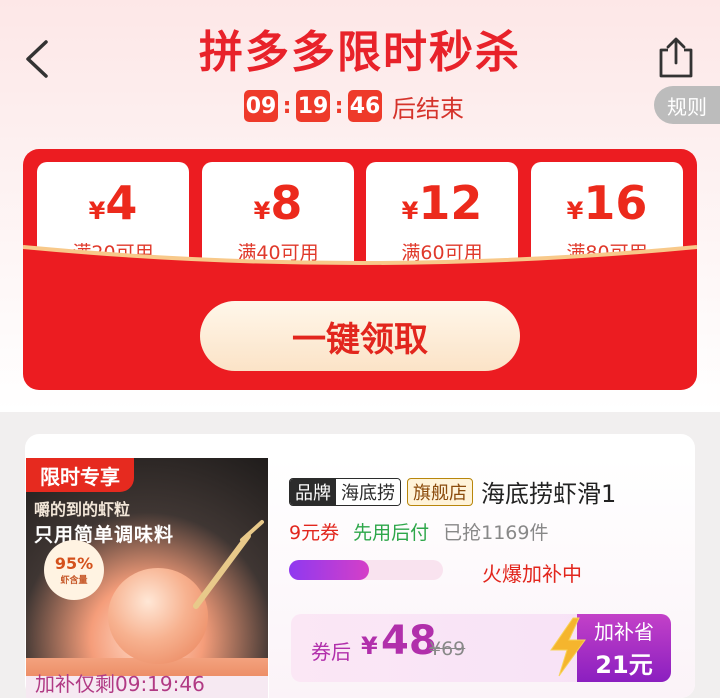 Image resolution: width=720 pixels, height=698 pixels. Describe the element at coordinates (687, 105) in the screenshot. I see `rules-button: 规则` at that location.